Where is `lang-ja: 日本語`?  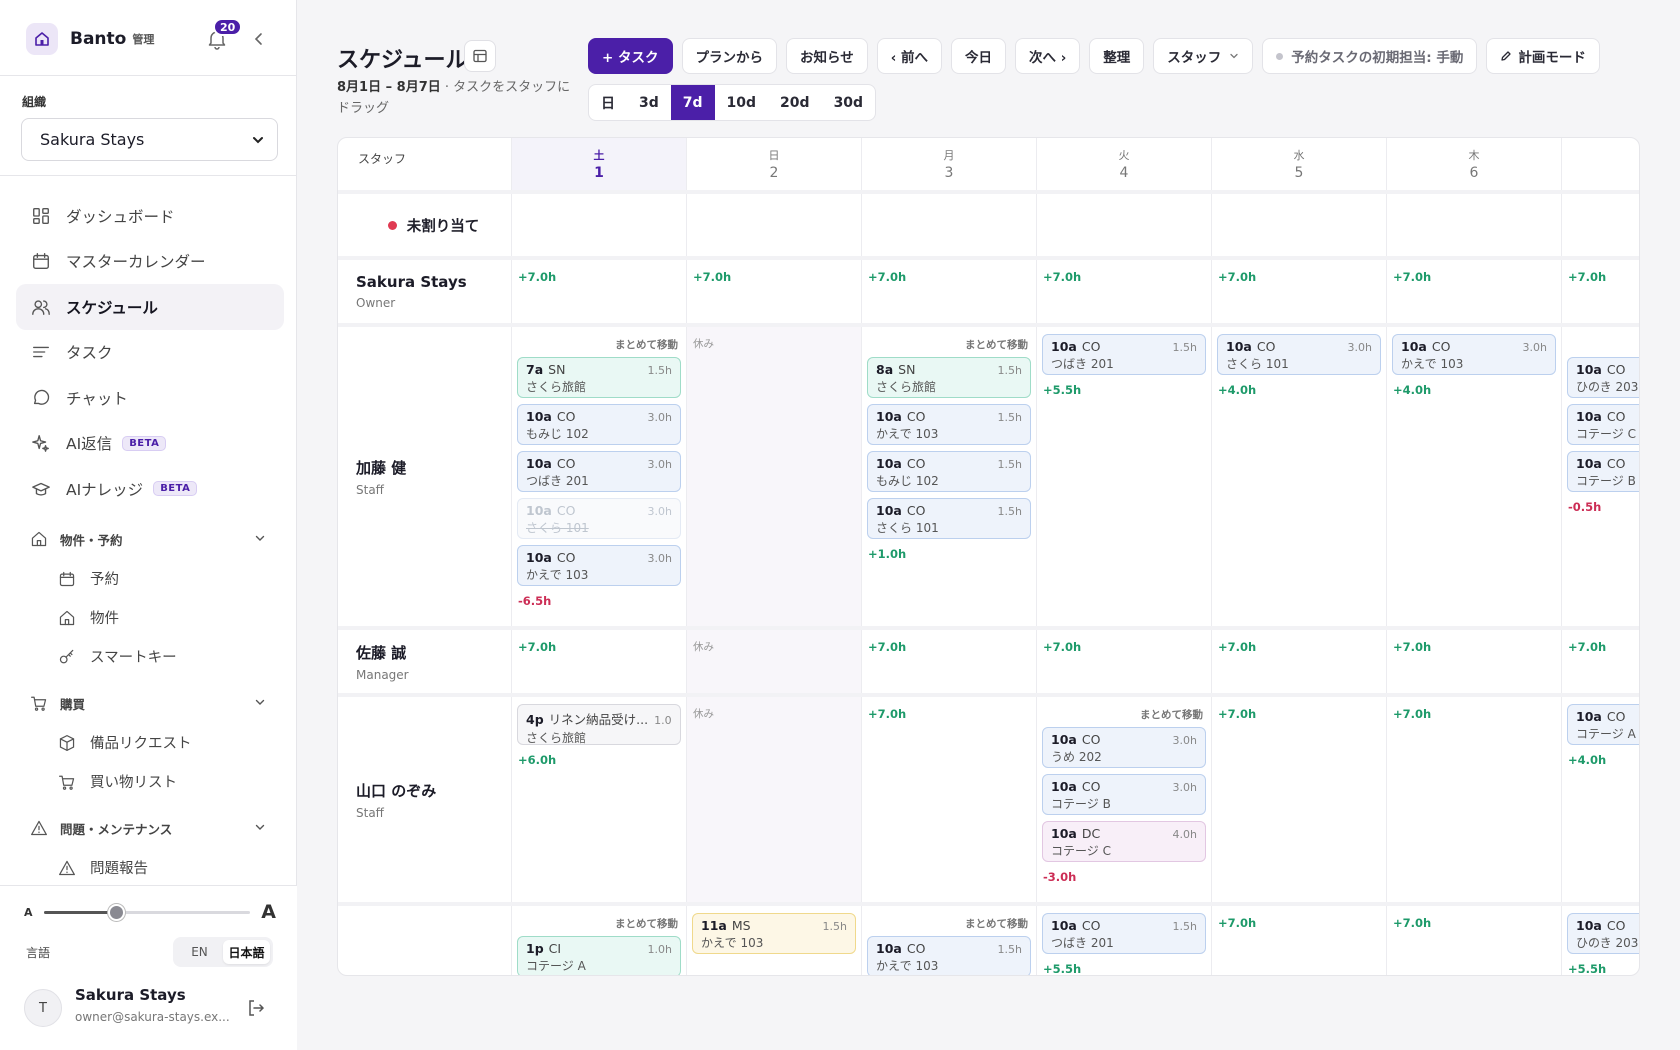 lang-ja: 日本語 is located at coordinates (246, 952).